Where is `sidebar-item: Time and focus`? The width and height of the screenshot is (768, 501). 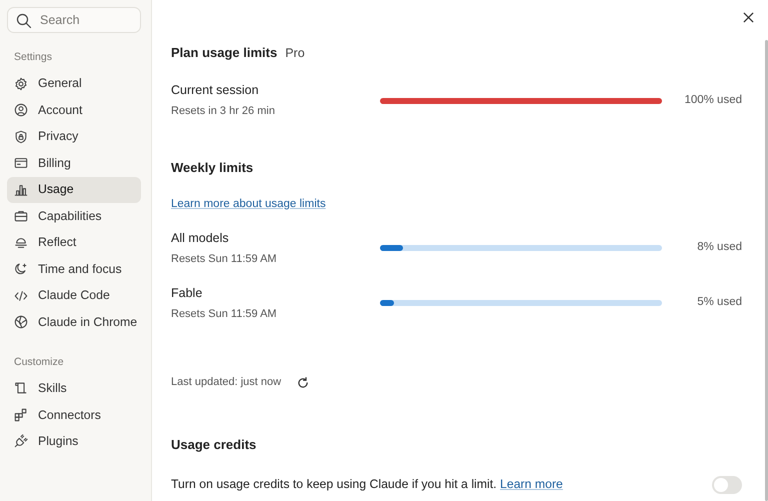
sidebar-item: Time and focus is located at coordinates (74, 269).